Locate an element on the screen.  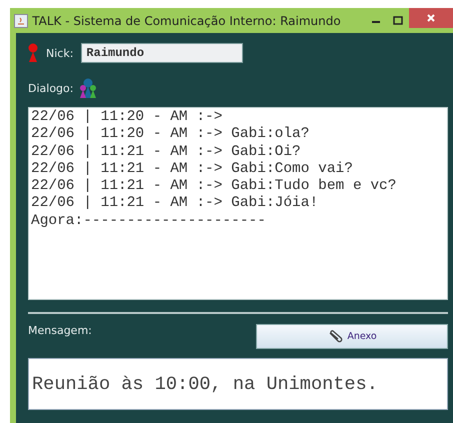
dialog-line: Agora:--------------------- is located at coordinates (149, 221).